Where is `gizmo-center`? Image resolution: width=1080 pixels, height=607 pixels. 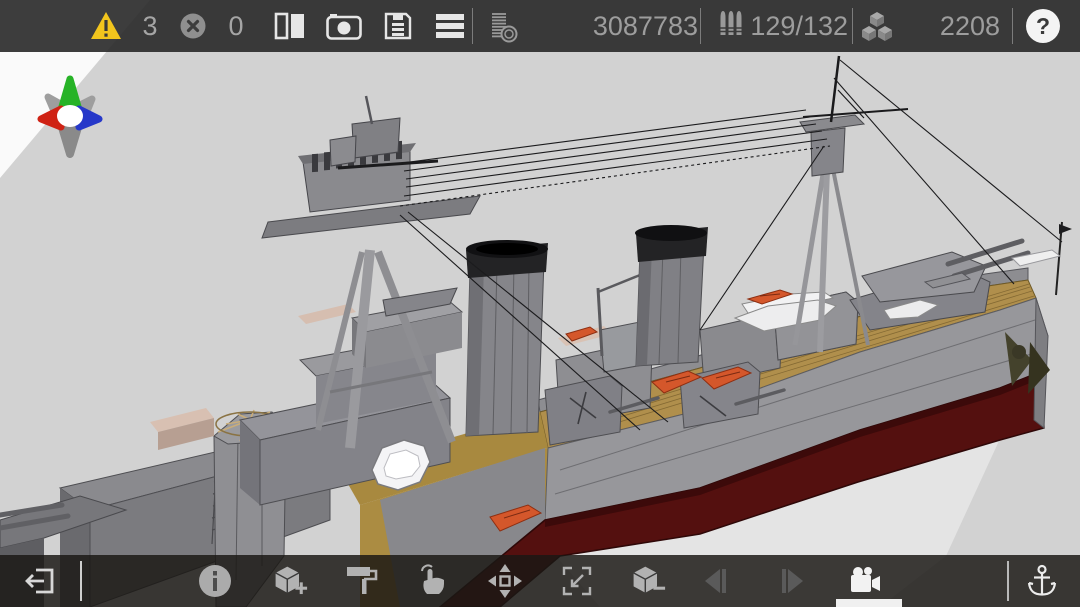
gizmo-center is located at coordinates (70, 116).